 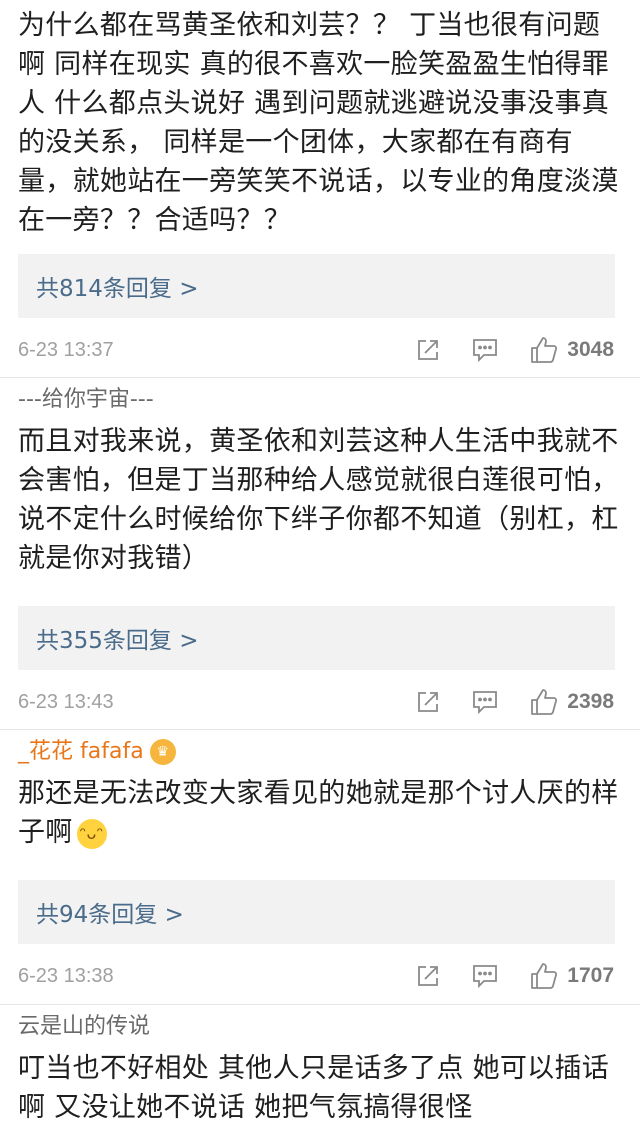 I want to click on username-text: 云是山的传说, so click(x=84, y=1026).